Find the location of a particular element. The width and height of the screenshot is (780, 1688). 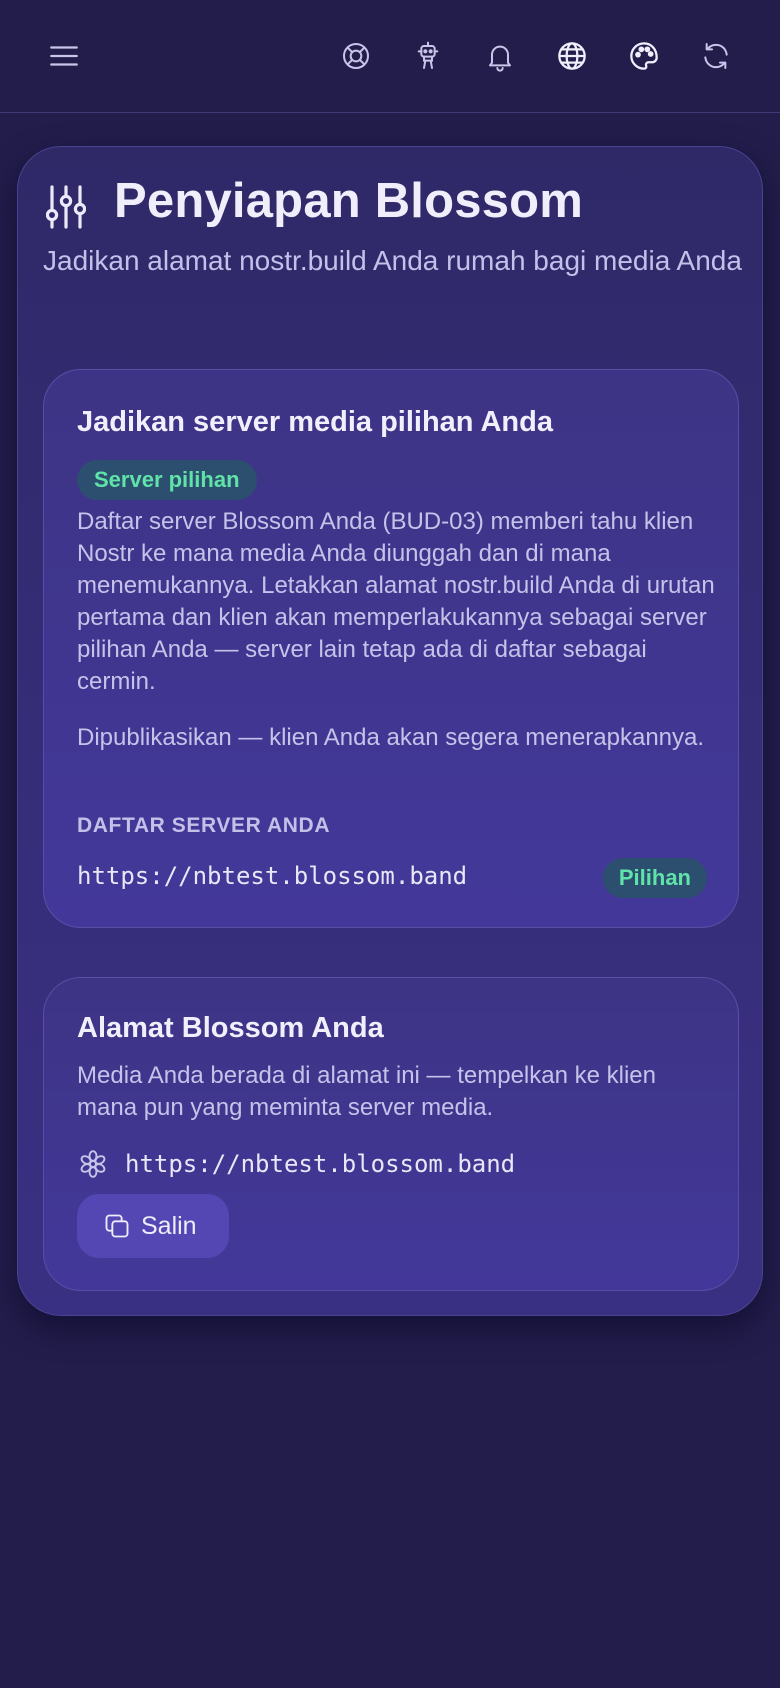

page-title: Penyiapan Blossom is located at coordinates (349, 201).